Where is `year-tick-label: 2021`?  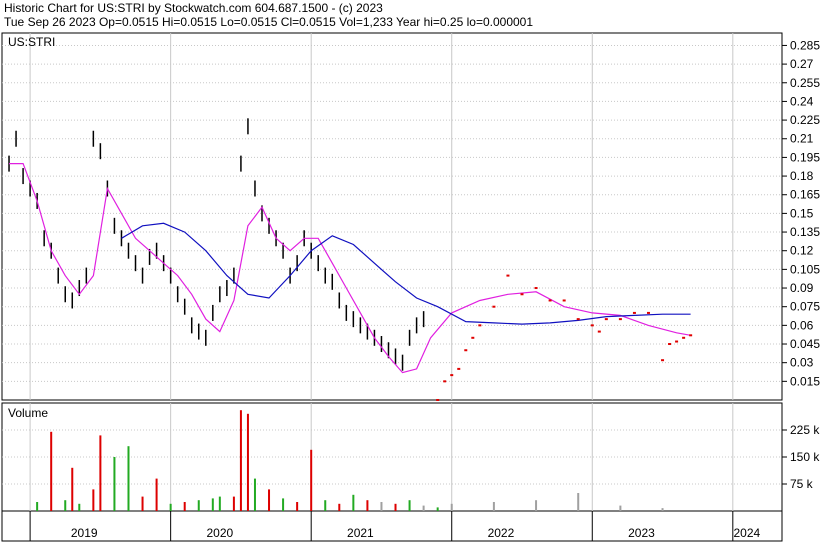
year-tick-label: 2021 is located at coordinates (360, 533).